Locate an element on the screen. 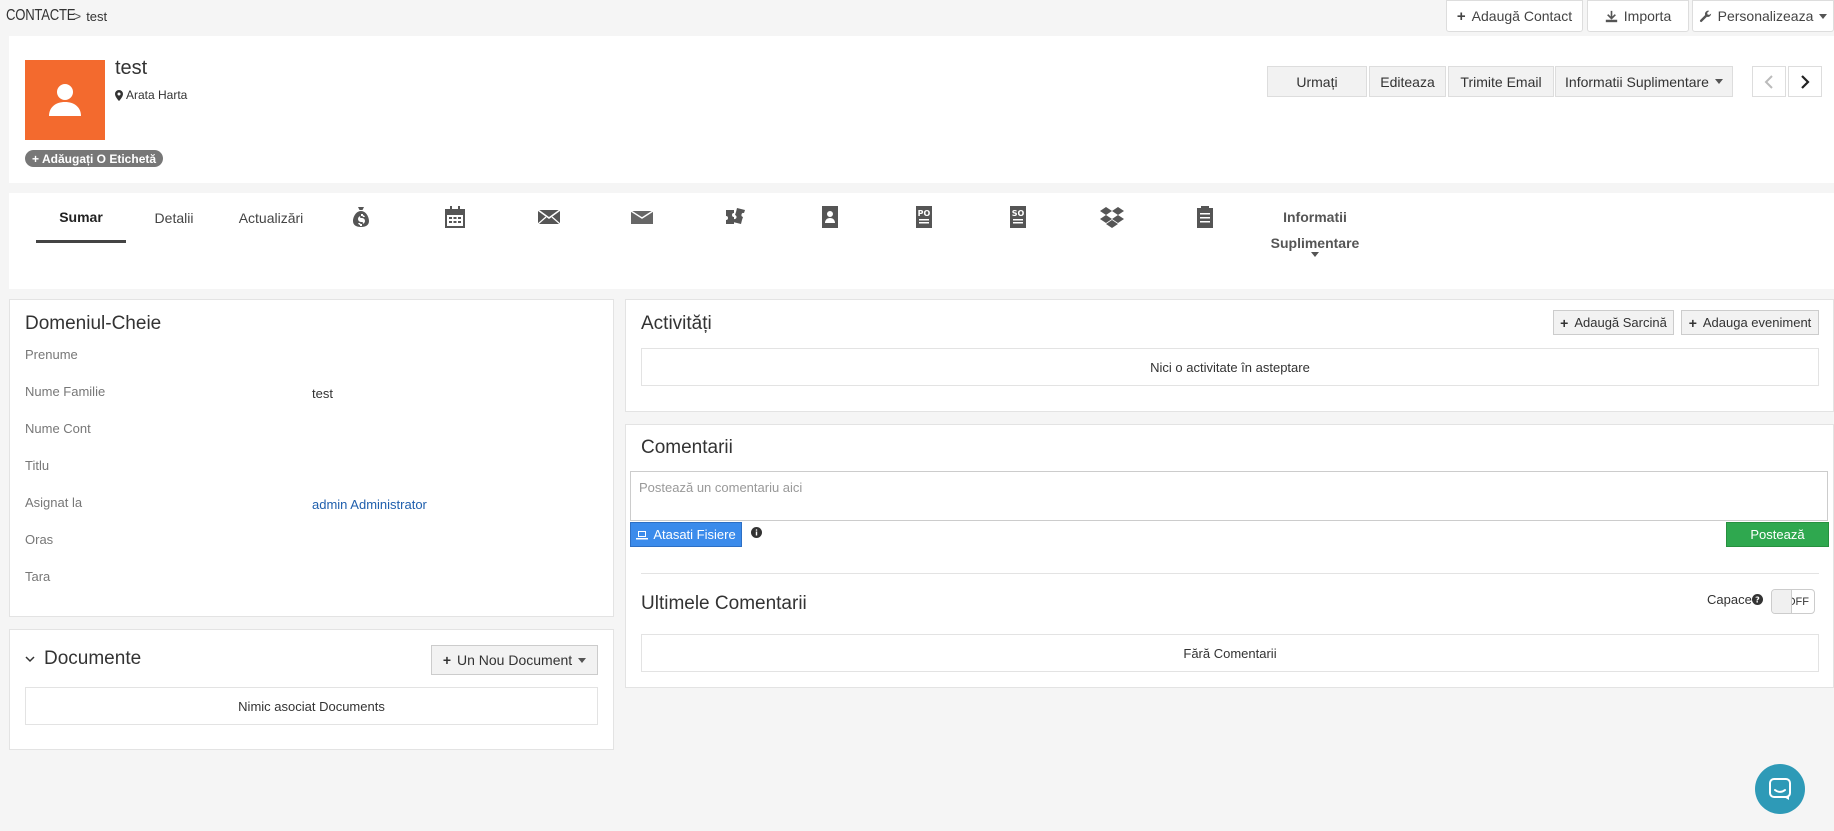 The height and width of the screenshot is (831, 1834). next-record-button is located at coordinates (1805, 81).